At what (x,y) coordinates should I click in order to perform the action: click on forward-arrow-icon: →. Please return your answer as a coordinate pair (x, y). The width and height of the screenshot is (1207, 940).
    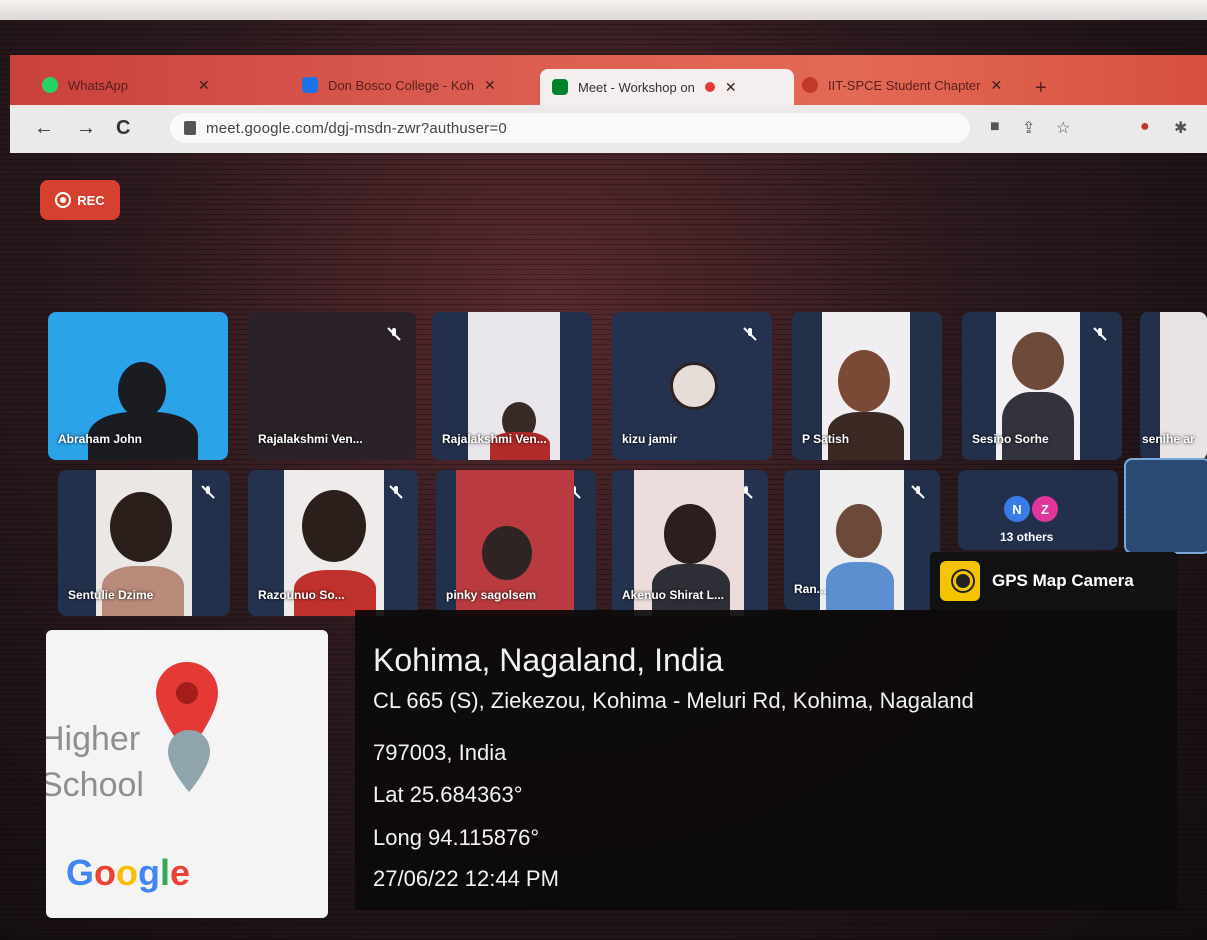
    Looking at the image, I should click on (86, 128).